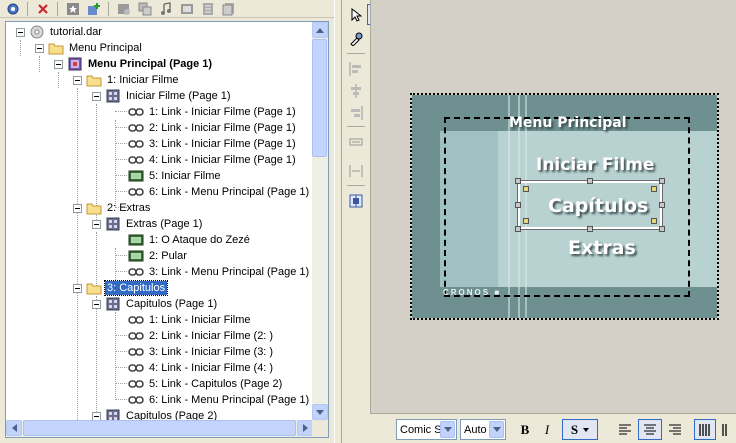 Image resolution: width=736 pixels, height=443 pixels. I want to click on menu-title: Menu Principal, so click(568, 123).